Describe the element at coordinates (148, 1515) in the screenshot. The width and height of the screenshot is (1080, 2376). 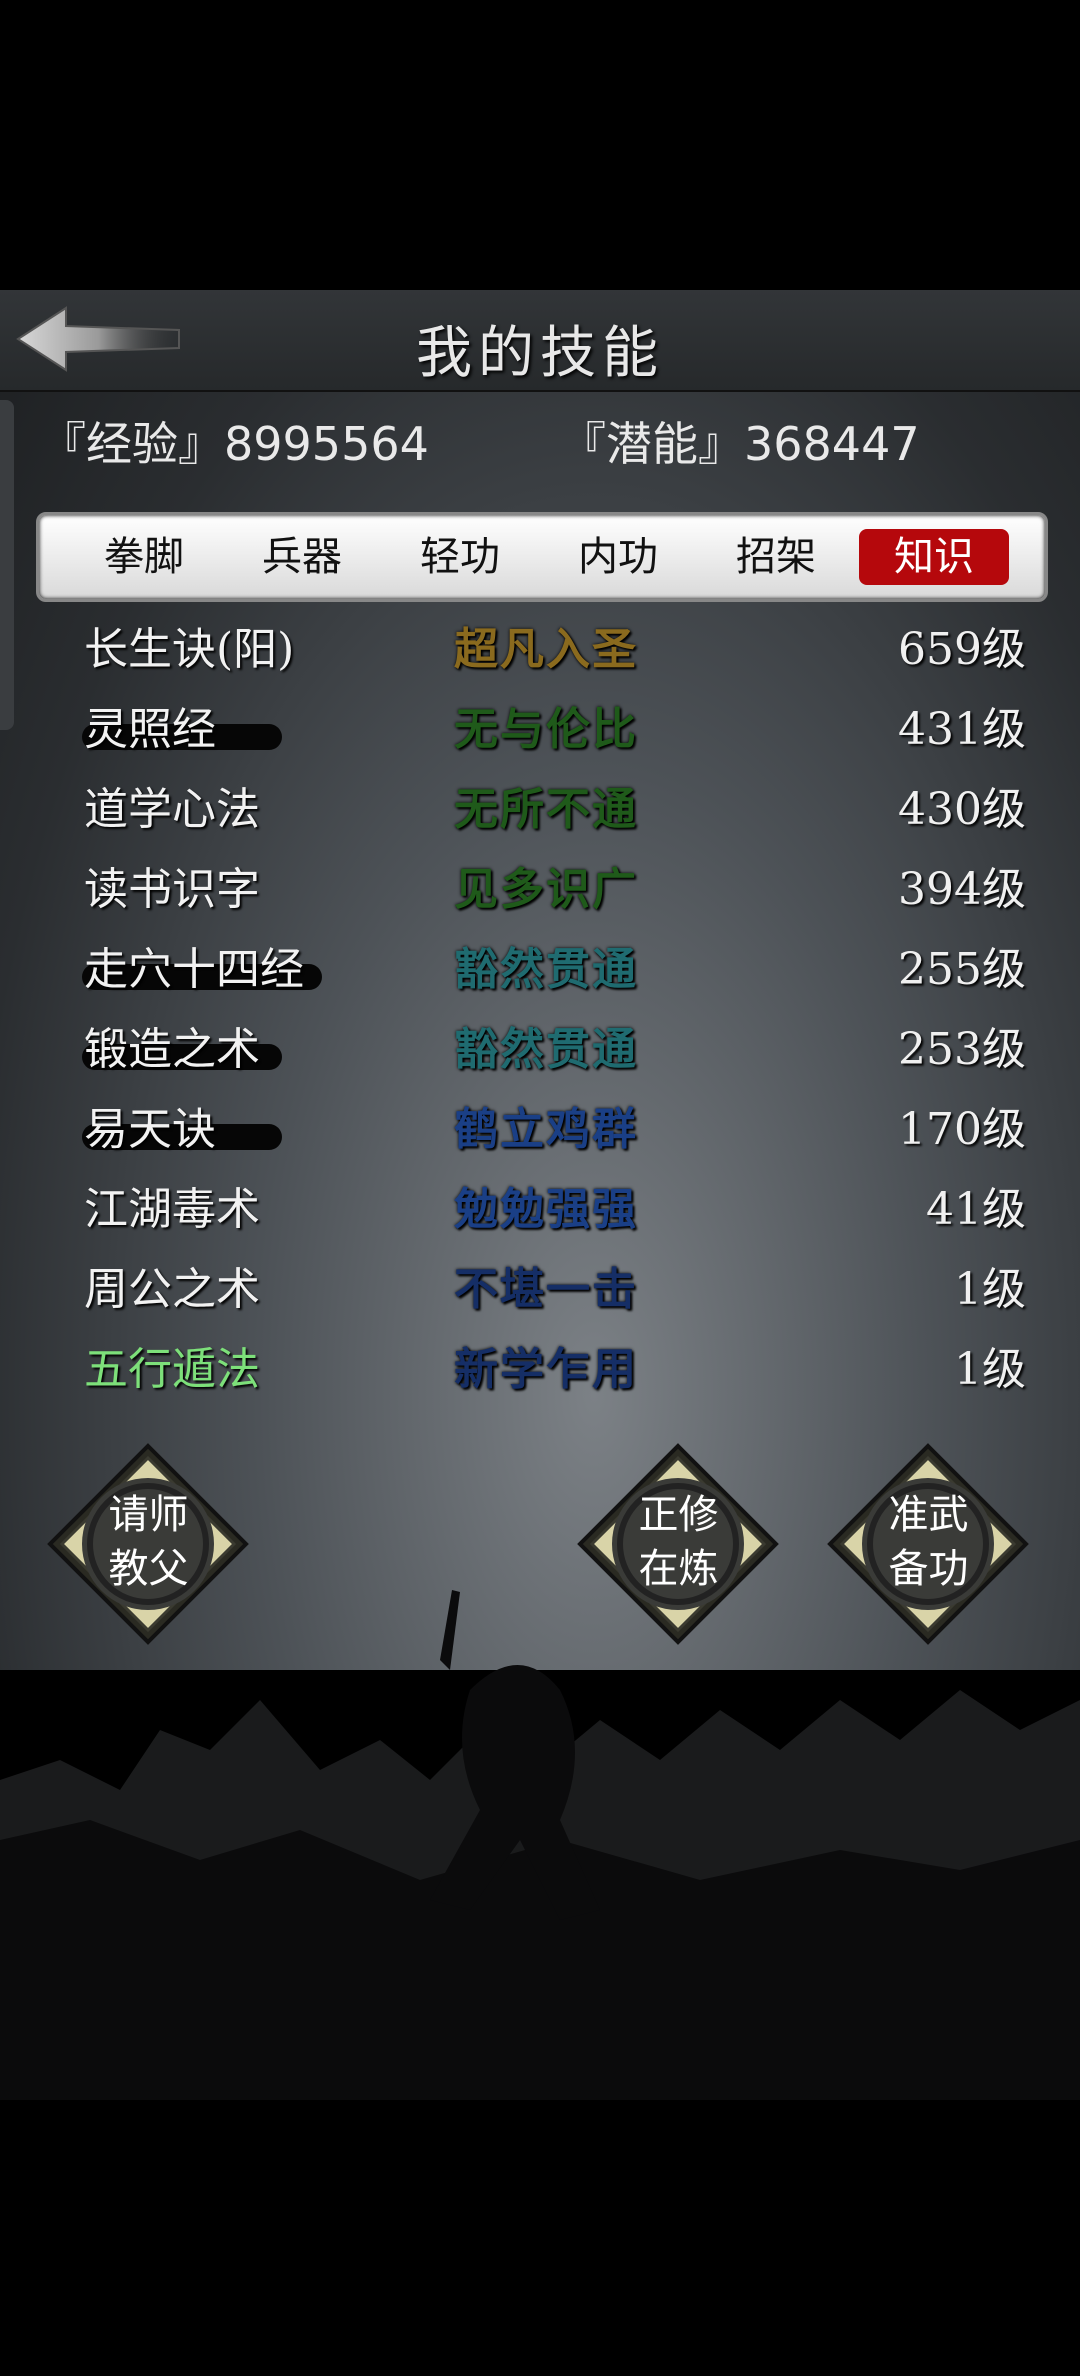
I see `seek-master-line1: 请师` at that location.